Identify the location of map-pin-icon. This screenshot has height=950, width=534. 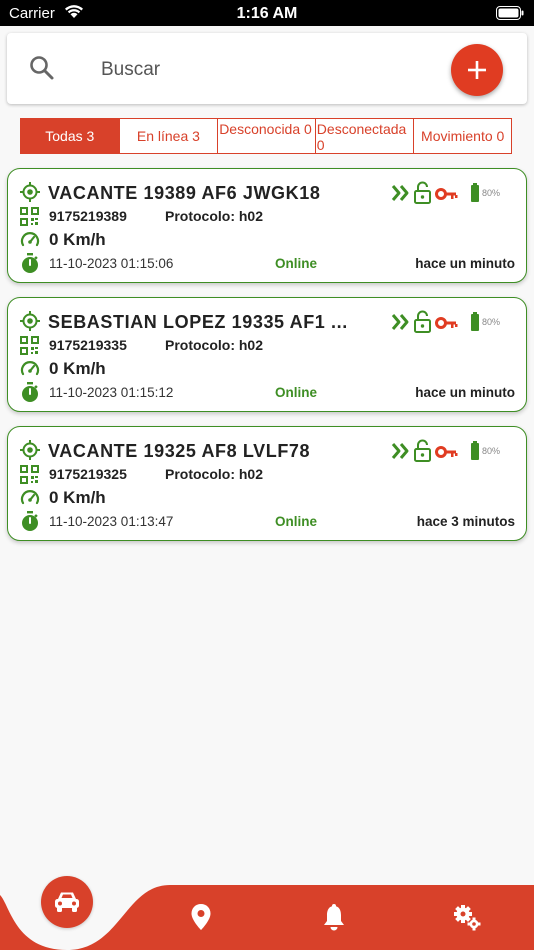
(201, 917).